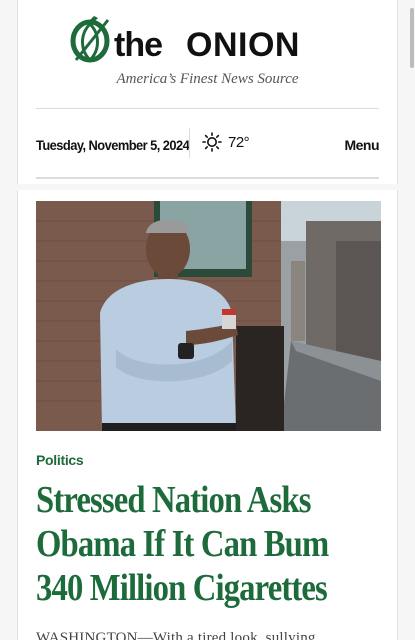 This screenshot has height=640, width=415. What do you see at coordinates (60, 460) in the screenshot?
I see `article-category: Politics` at bounding box center [60, 460].